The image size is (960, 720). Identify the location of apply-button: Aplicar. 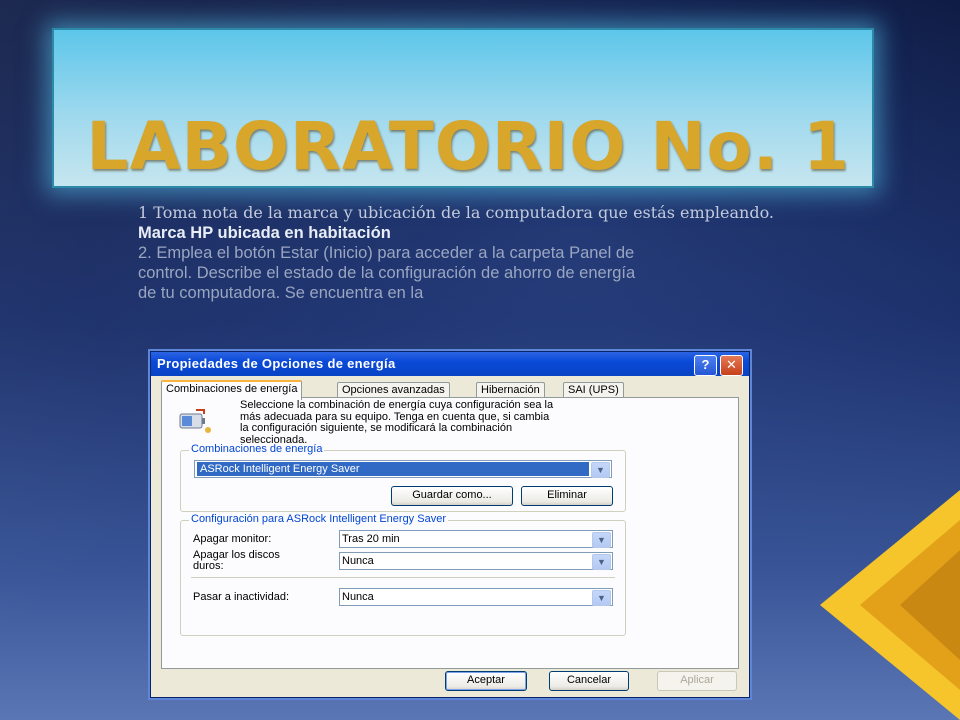
(697, 681).